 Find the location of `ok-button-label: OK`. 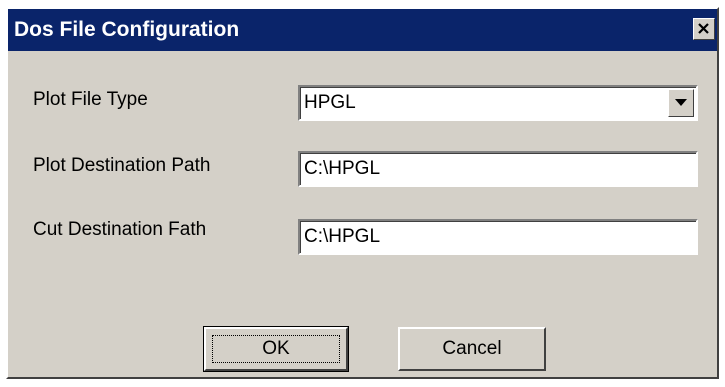

ok-button-label: OK is located at coordinates (276, 348).